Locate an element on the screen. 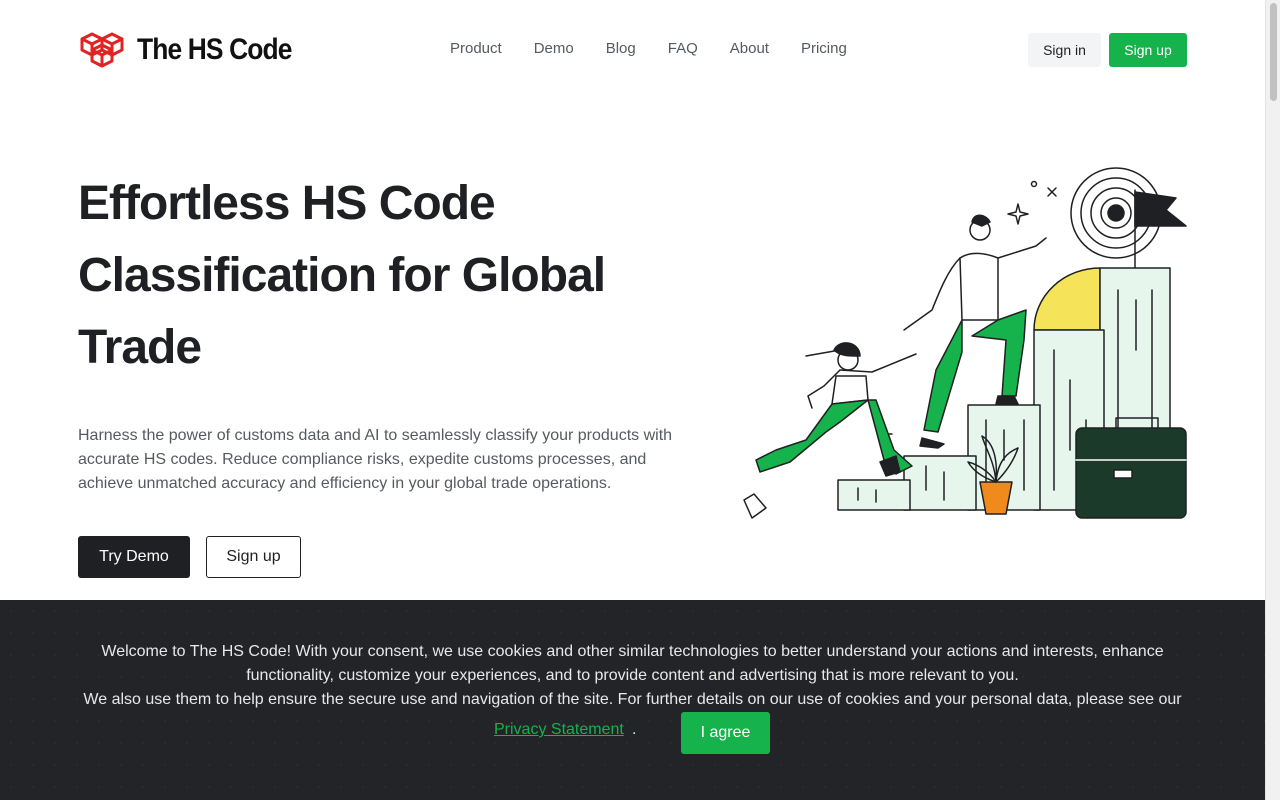  nav-about: About is located at coordinates (749, 48).